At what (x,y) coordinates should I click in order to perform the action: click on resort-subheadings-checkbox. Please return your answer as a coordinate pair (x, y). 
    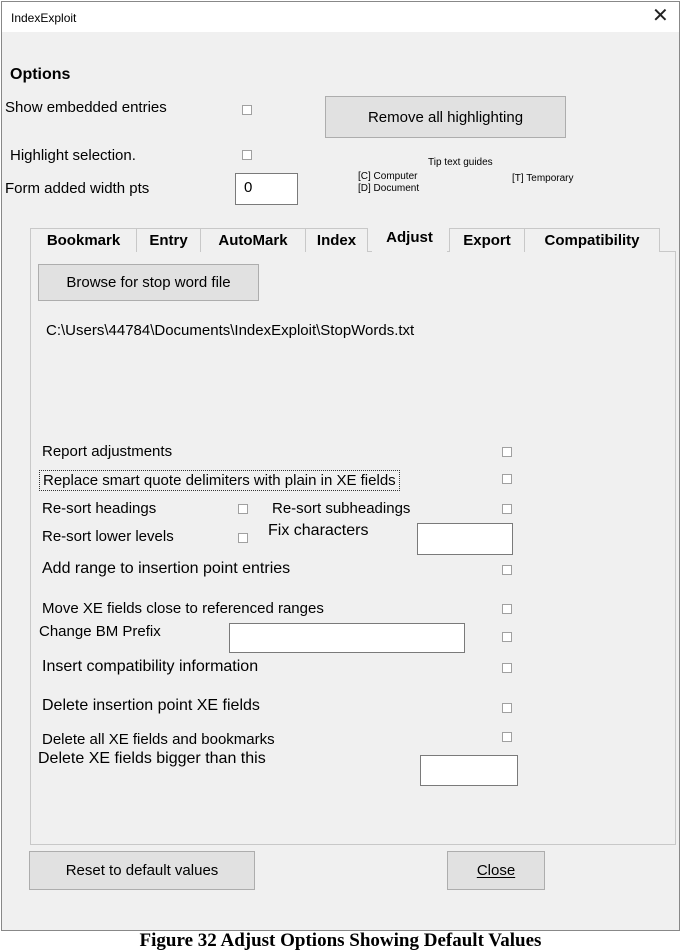
    Looking at the image, I should click on (507, 509).